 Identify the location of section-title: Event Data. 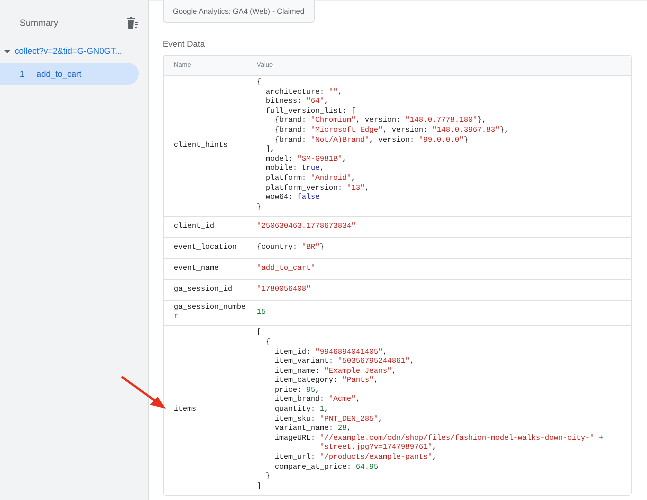
(184, 44).